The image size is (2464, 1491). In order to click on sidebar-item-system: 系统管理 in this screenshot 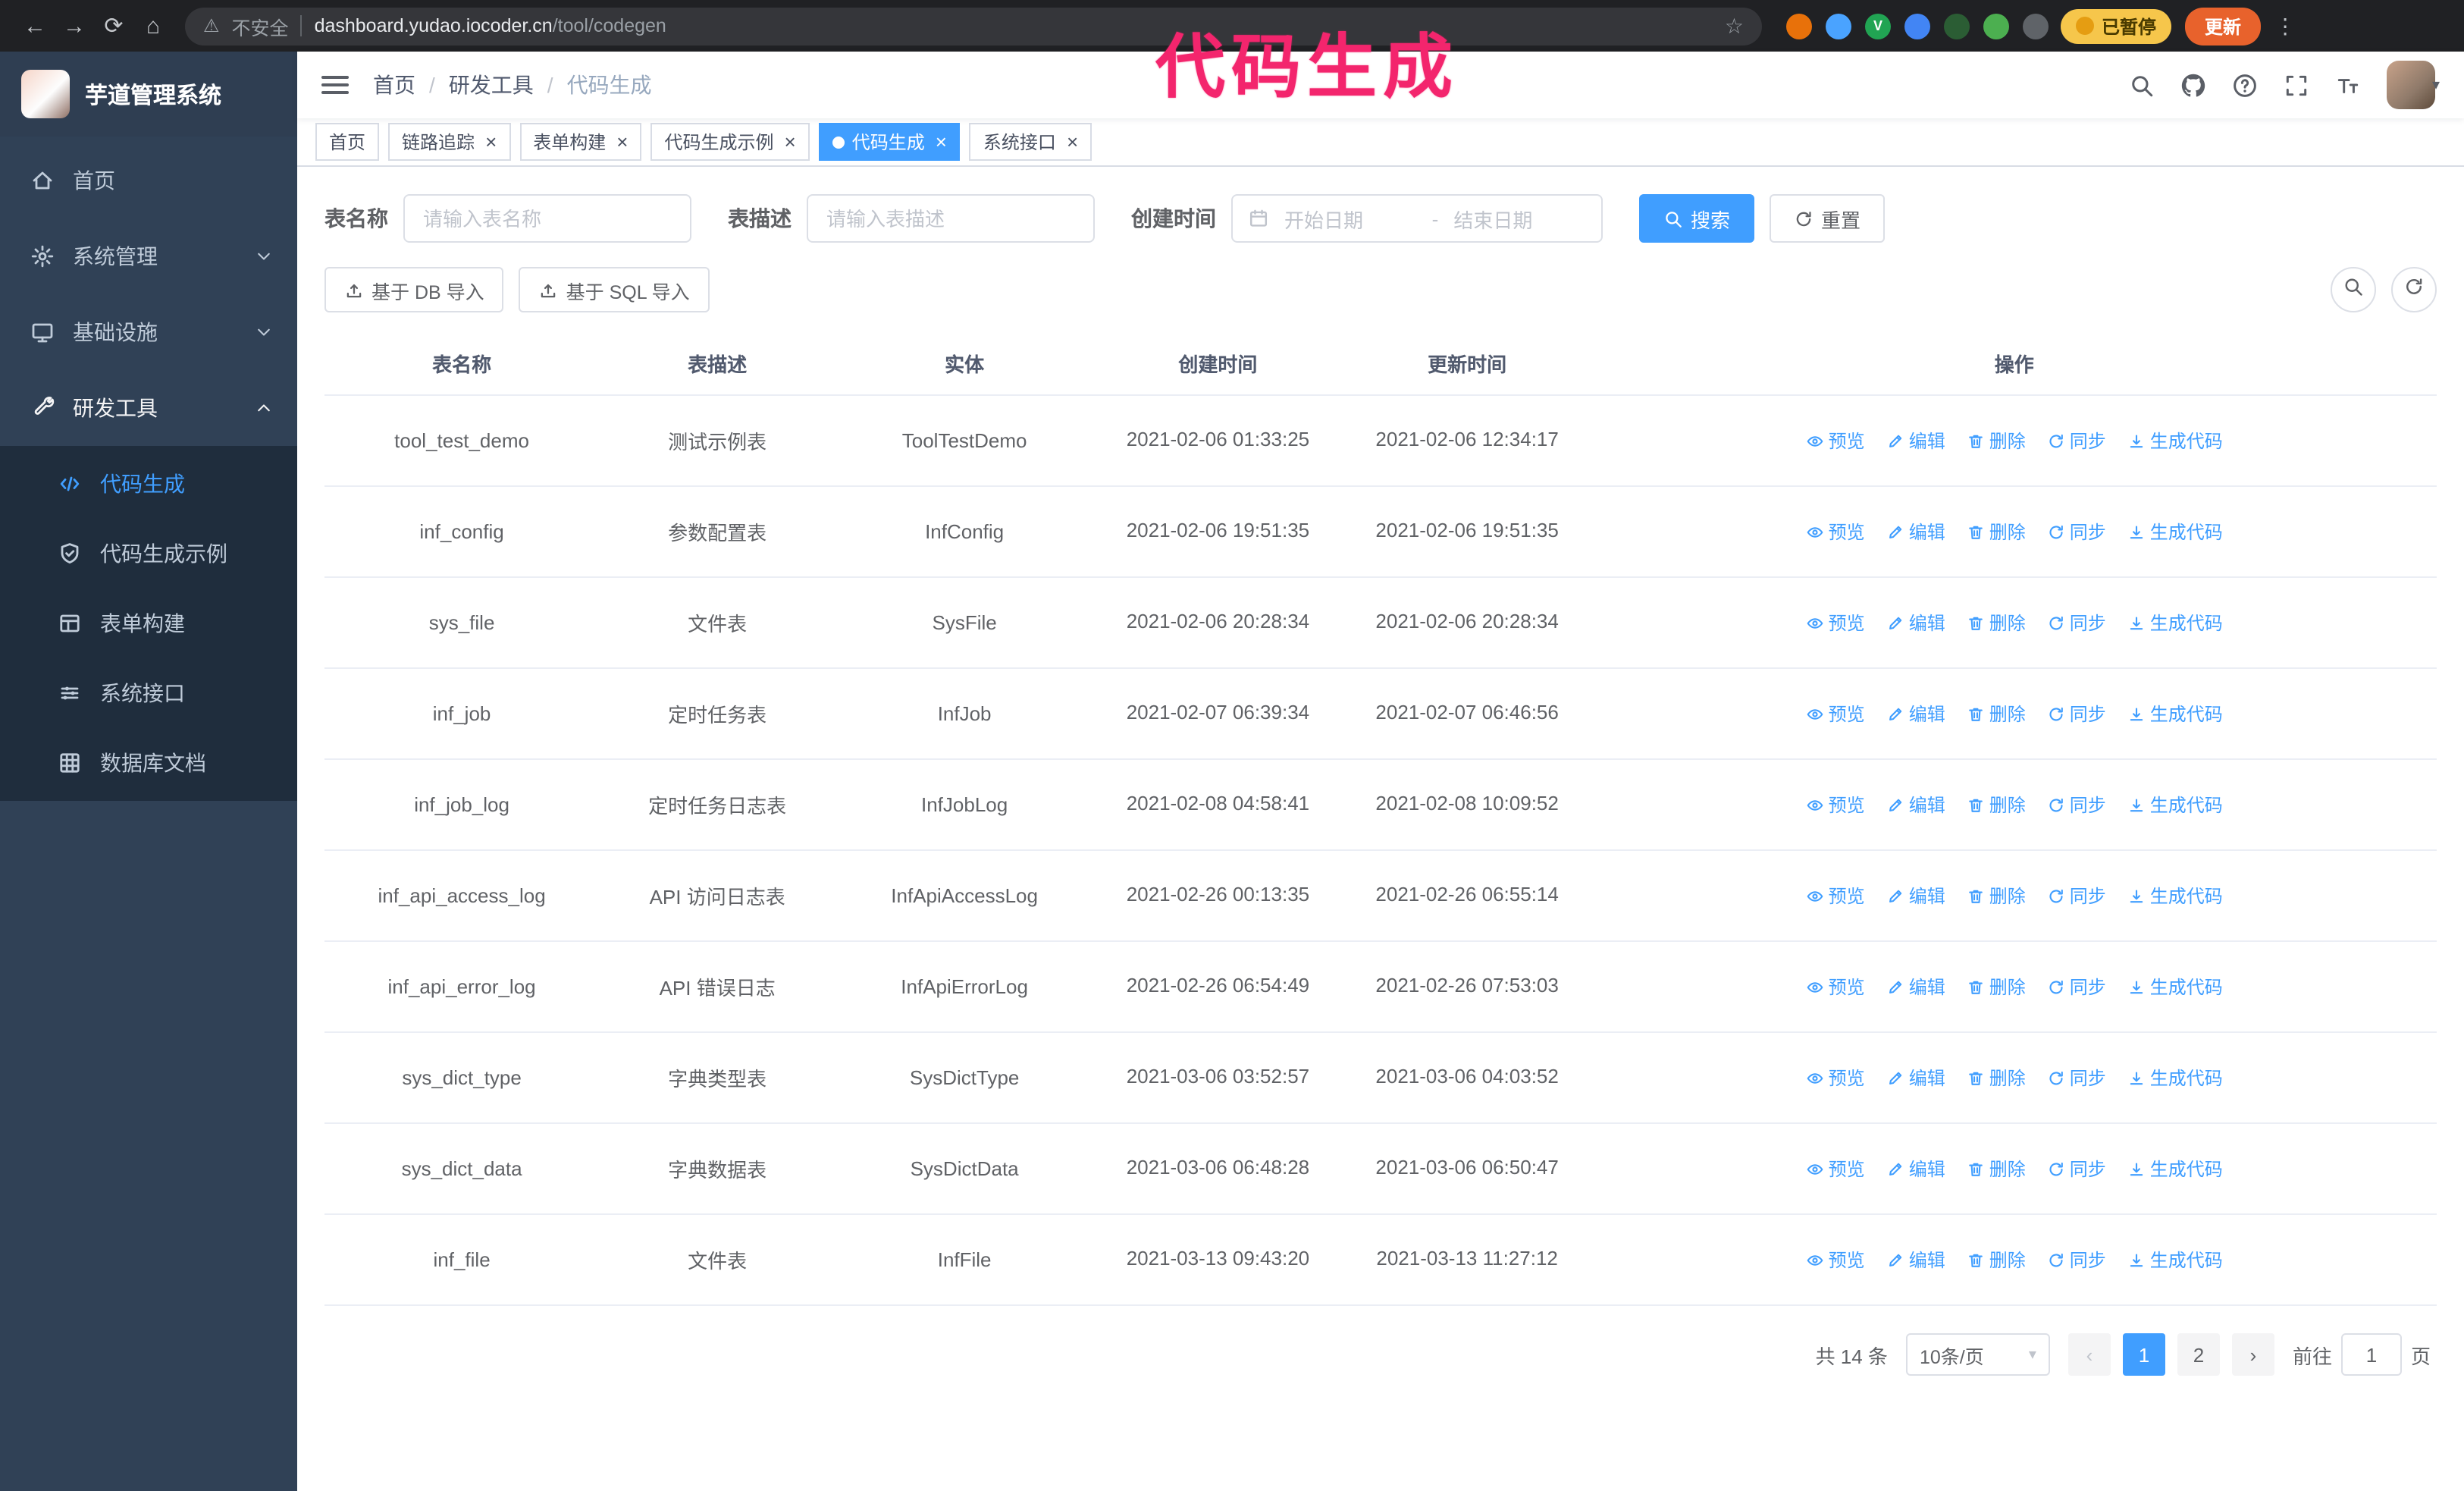, I will do `click(148, 256)`.